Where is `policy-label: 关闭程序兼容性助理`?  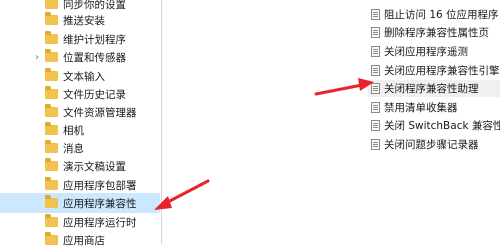 policy-label: 关闭程序兼容性助理 is located at coordinates (431, 89).